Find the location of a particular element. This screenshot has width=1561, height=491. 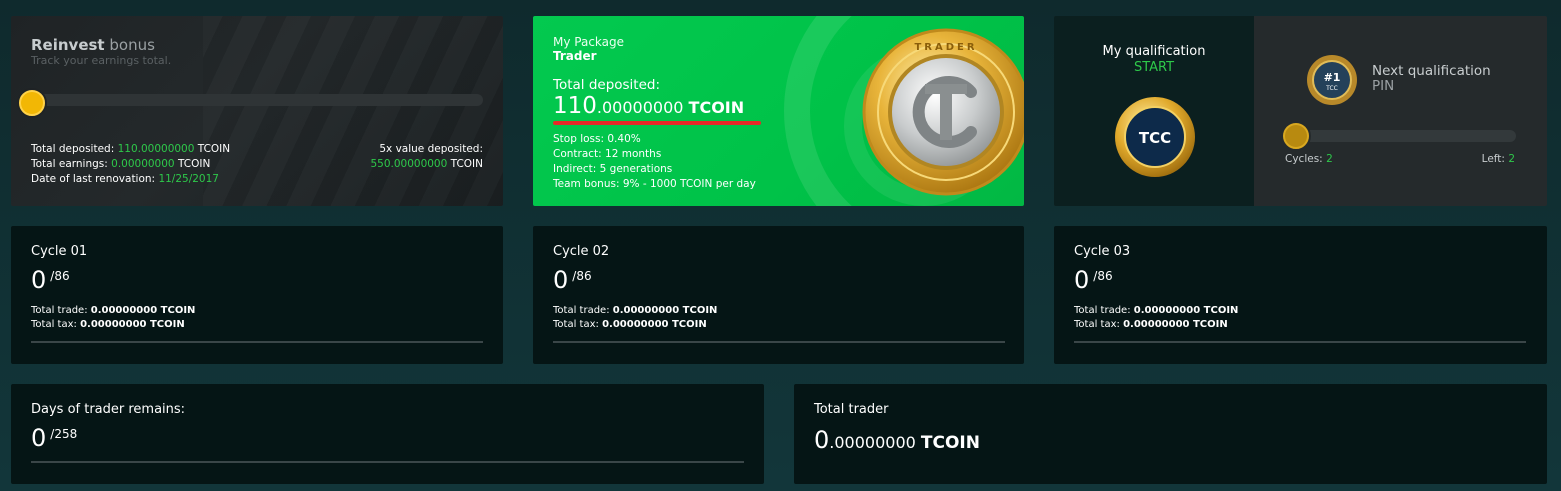

days-divider is located at coordinates (387, 462).